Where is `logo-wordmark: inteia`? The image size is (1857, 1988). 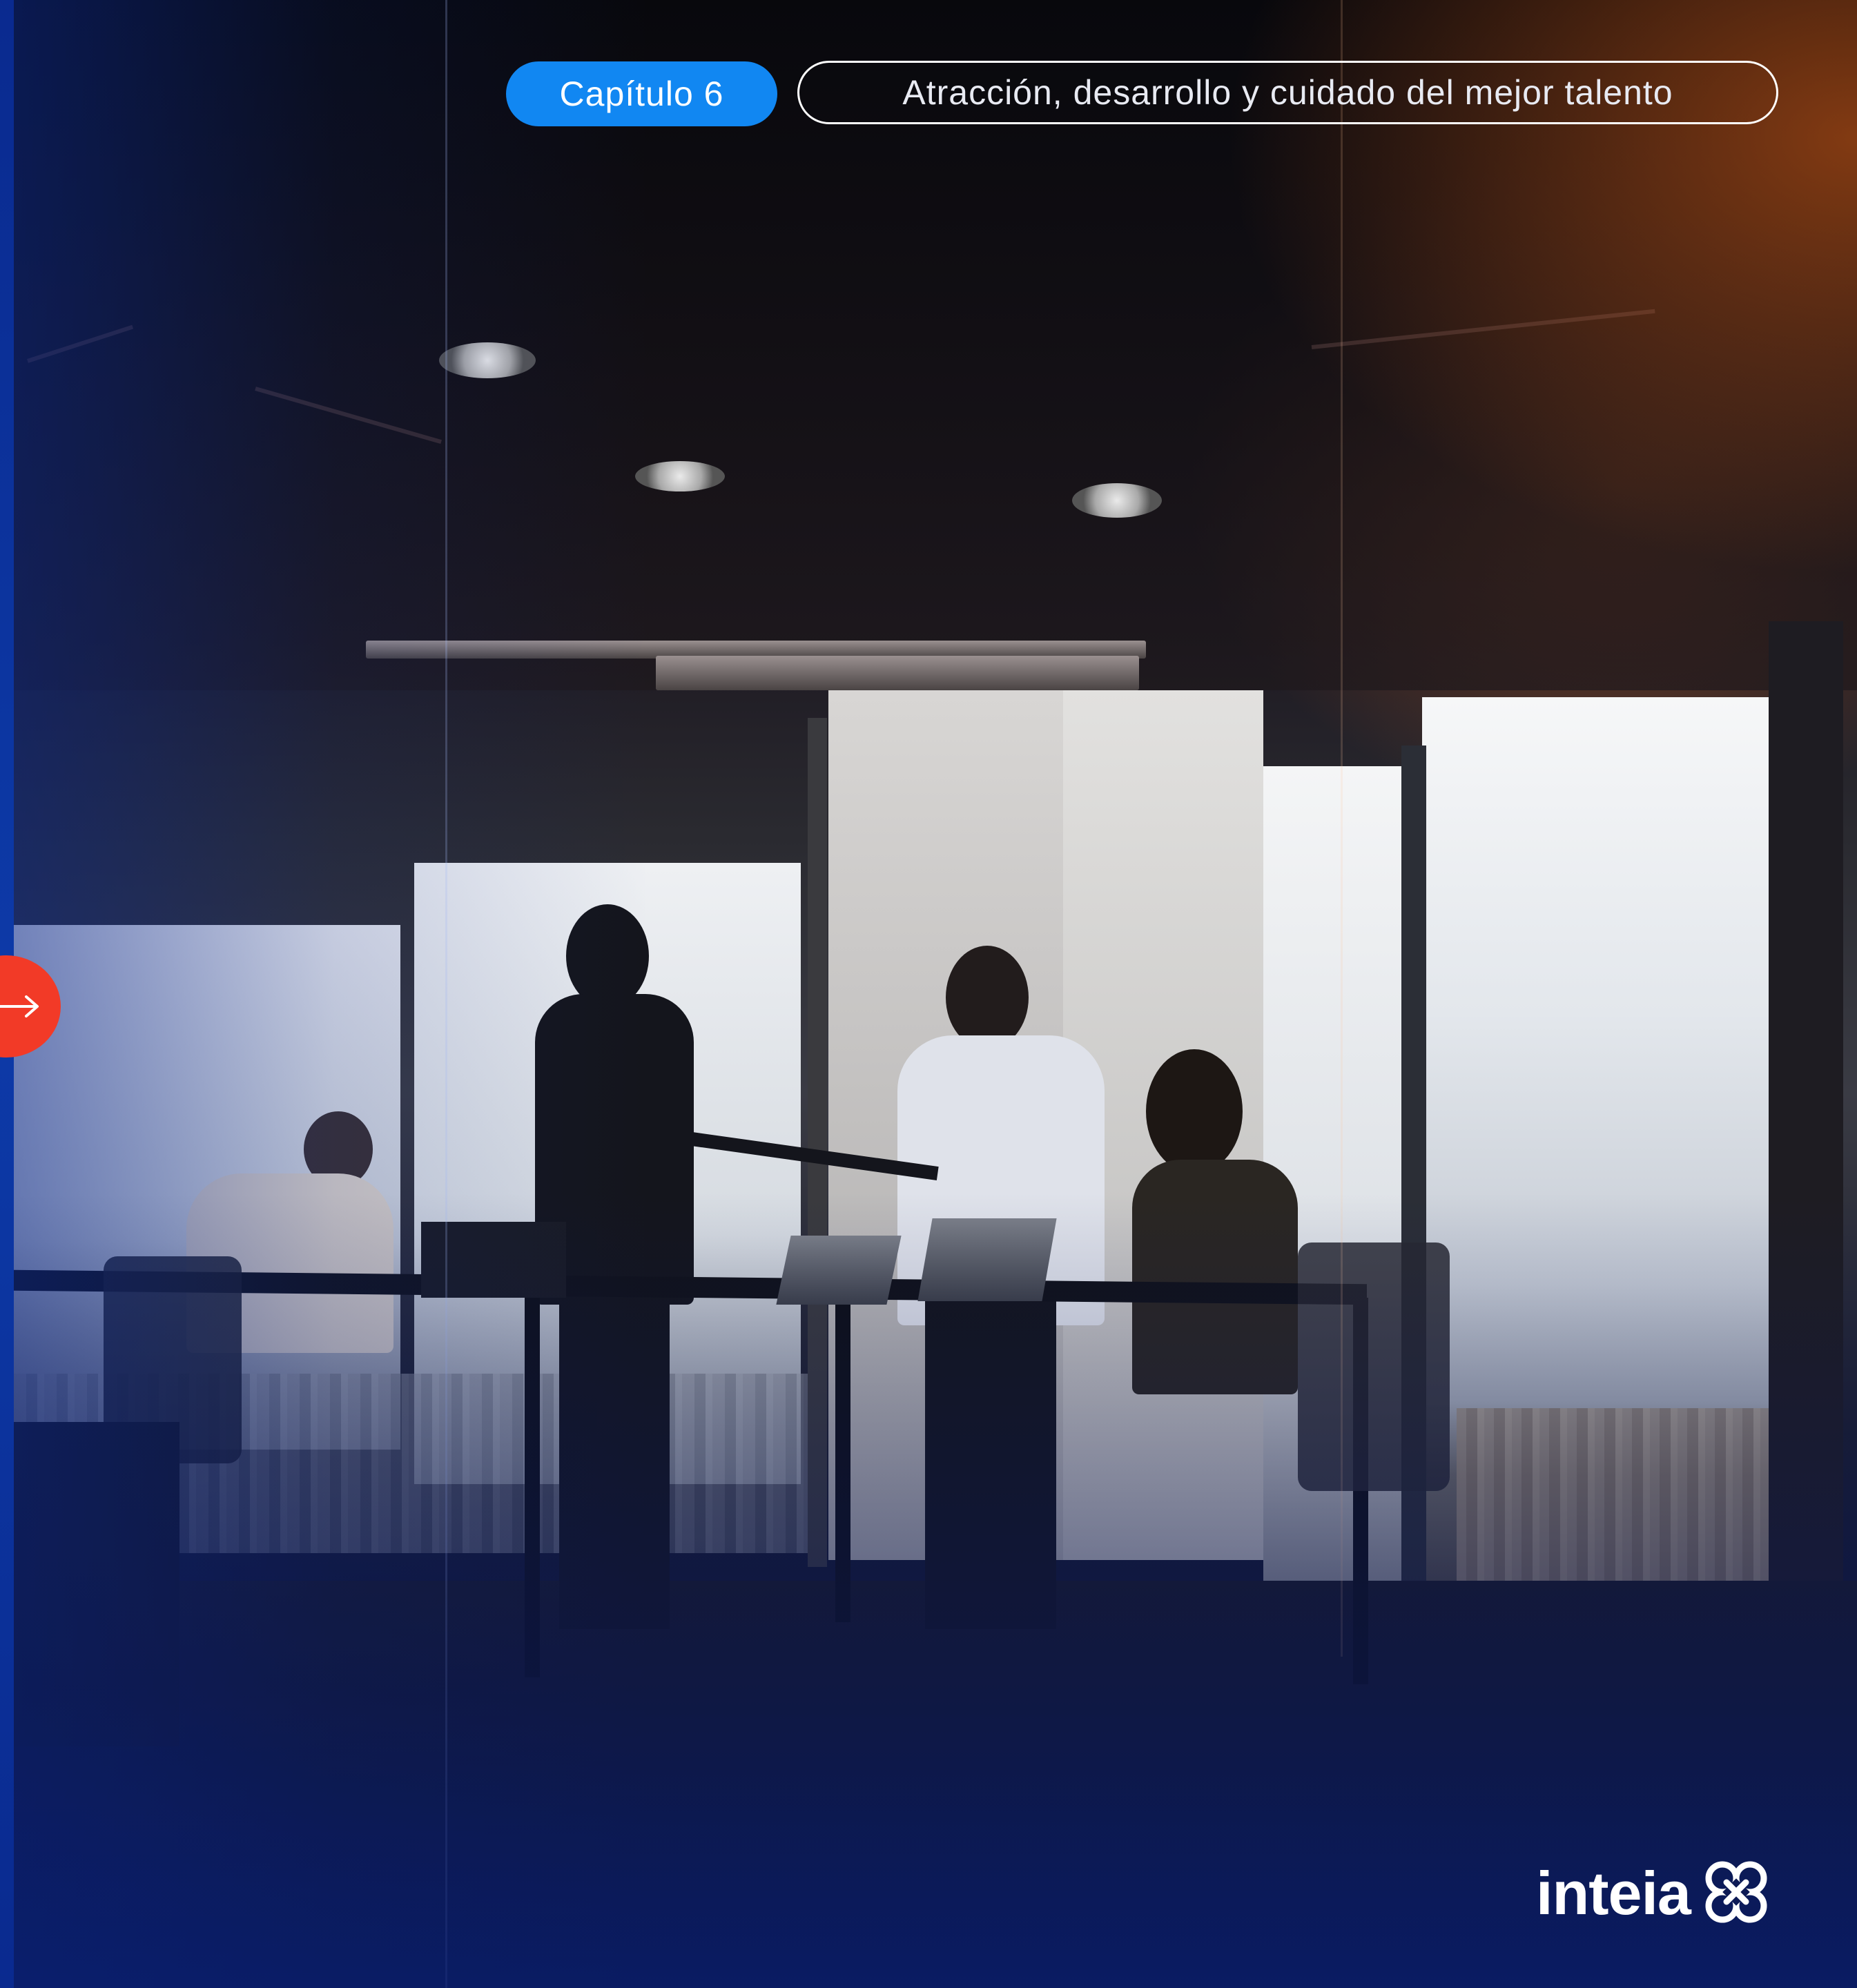
logo-wordmark: inteia is located at coordinates (1613, 1893).